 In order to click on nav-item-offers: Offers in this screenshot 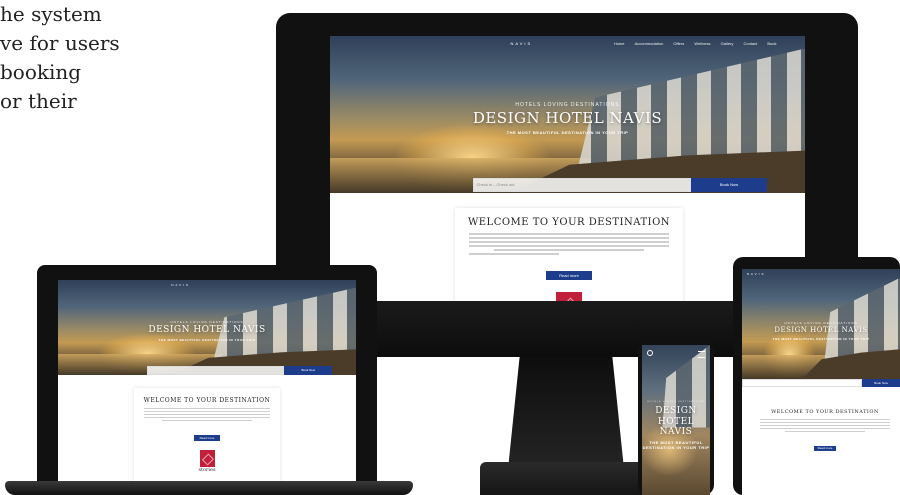, I will do `click(678, 43)`.